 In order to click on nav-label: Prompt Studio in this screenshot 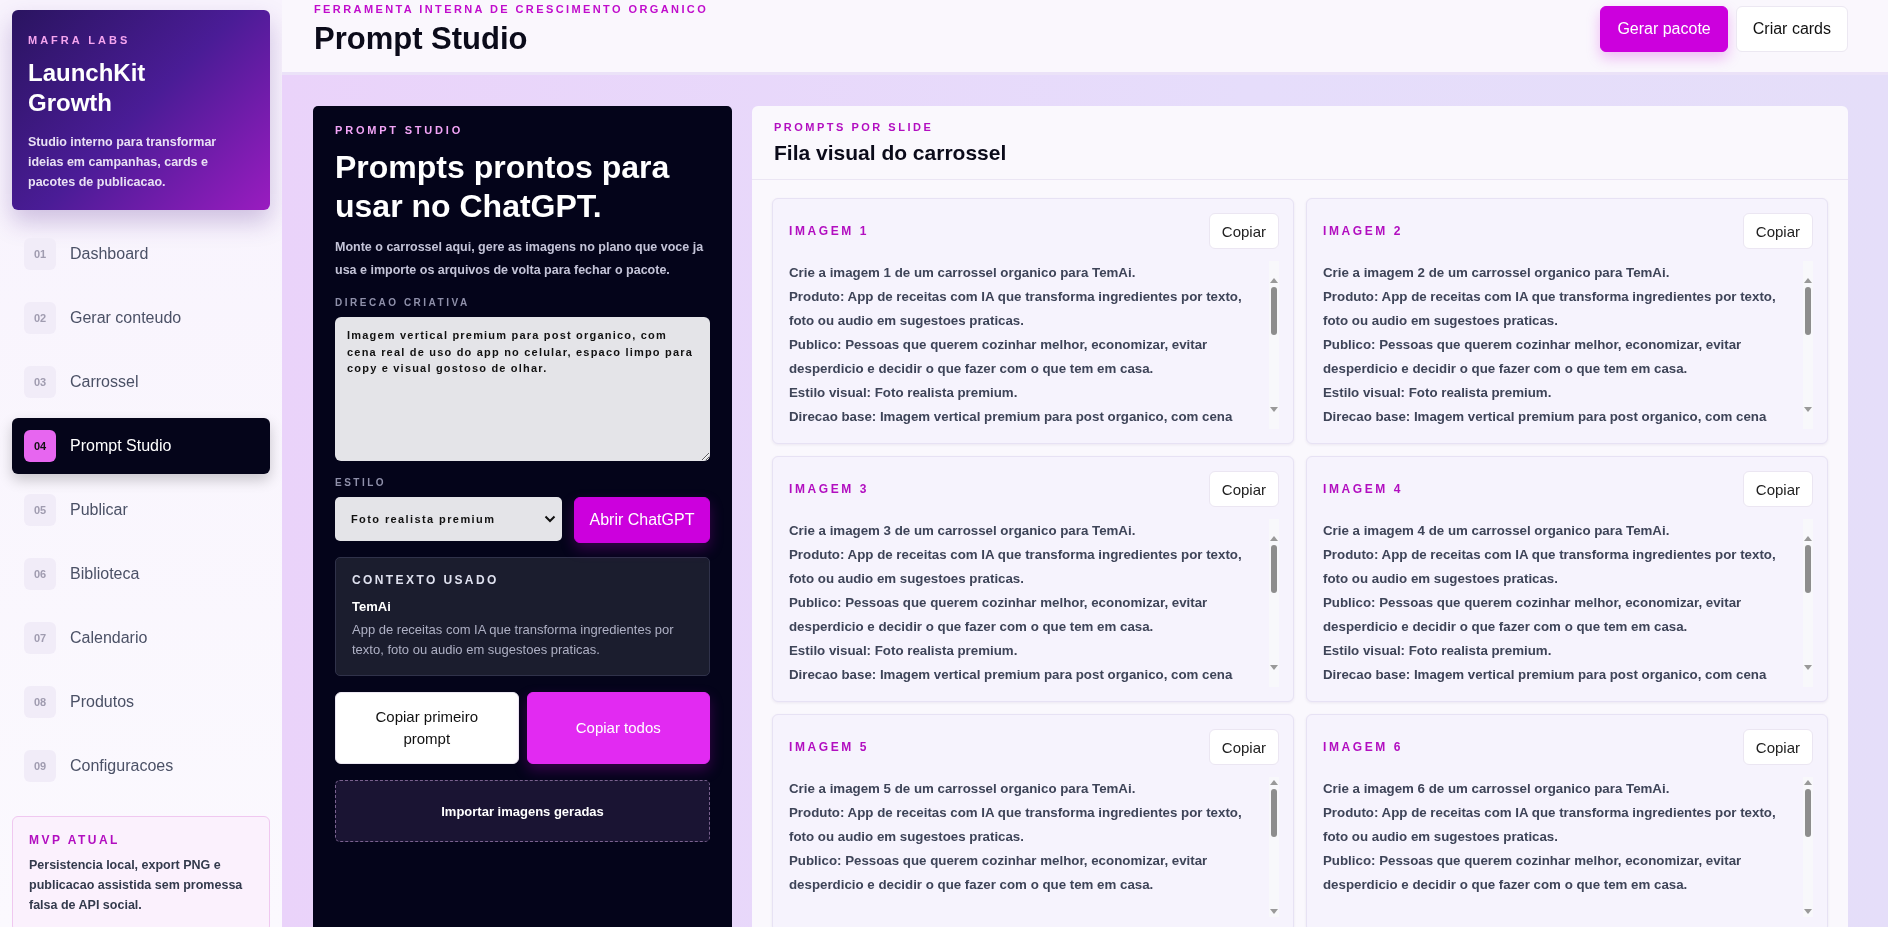, I will do `click(121, 446)`.